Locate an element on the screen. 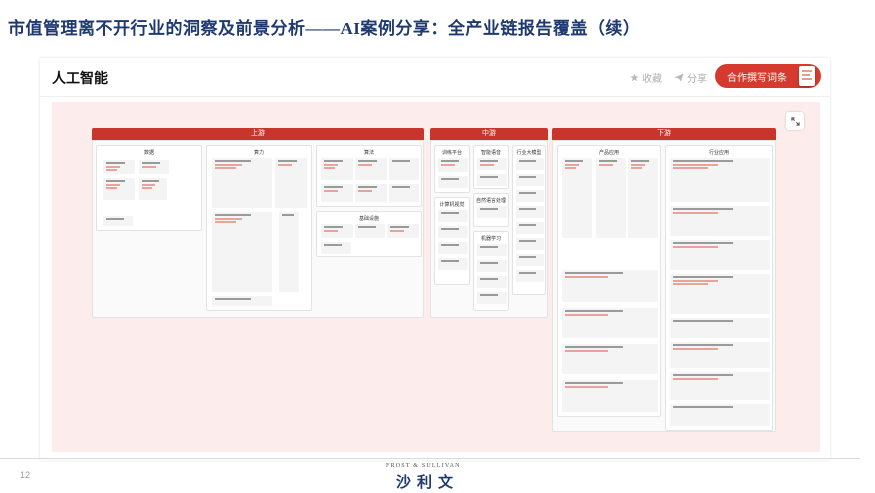 The image size is (875, 493). panel-algorithm: 算法 is located at coordinates (369, 176).